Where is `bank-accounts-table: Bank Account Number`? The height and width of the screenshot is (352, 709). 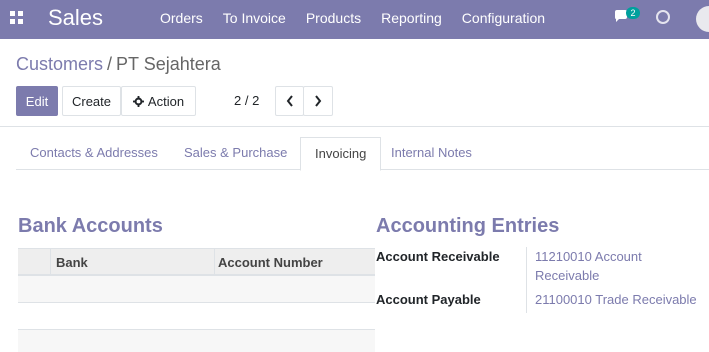
bank-accounts-table: Bank Account Number is located at coordinates (196, 300).